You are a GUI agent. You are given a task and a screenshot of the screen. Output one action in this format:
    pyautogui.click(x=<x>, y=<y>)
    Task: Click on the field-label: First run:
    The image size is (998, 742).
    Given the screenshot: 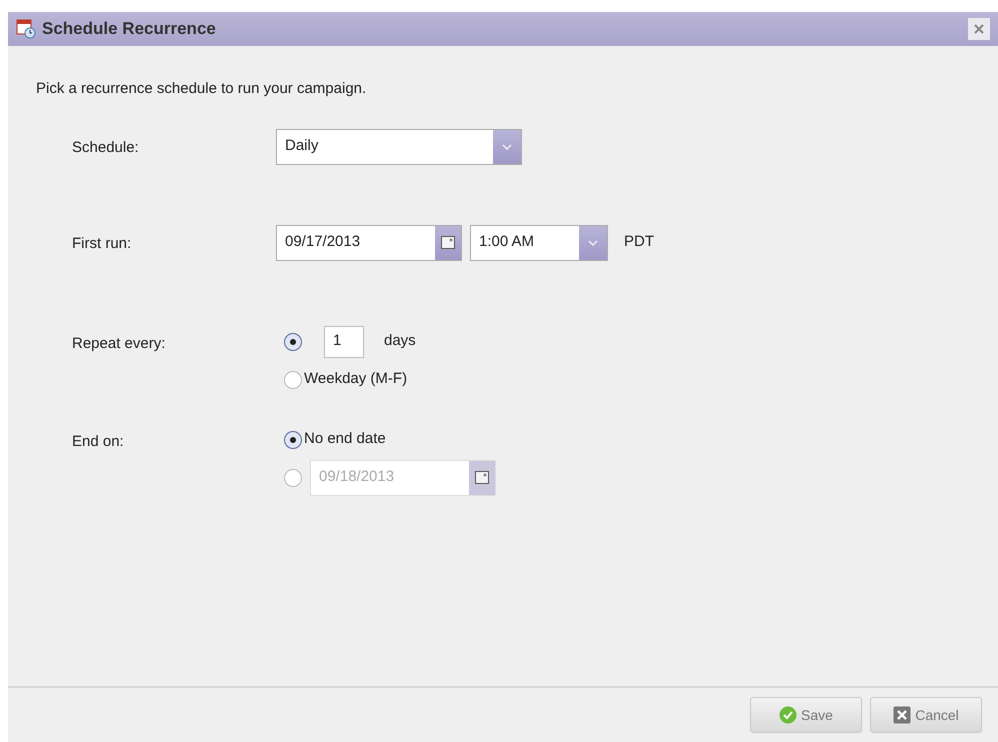 What is the action you would take?
    pyautogui.click(x=102, y=244)
    